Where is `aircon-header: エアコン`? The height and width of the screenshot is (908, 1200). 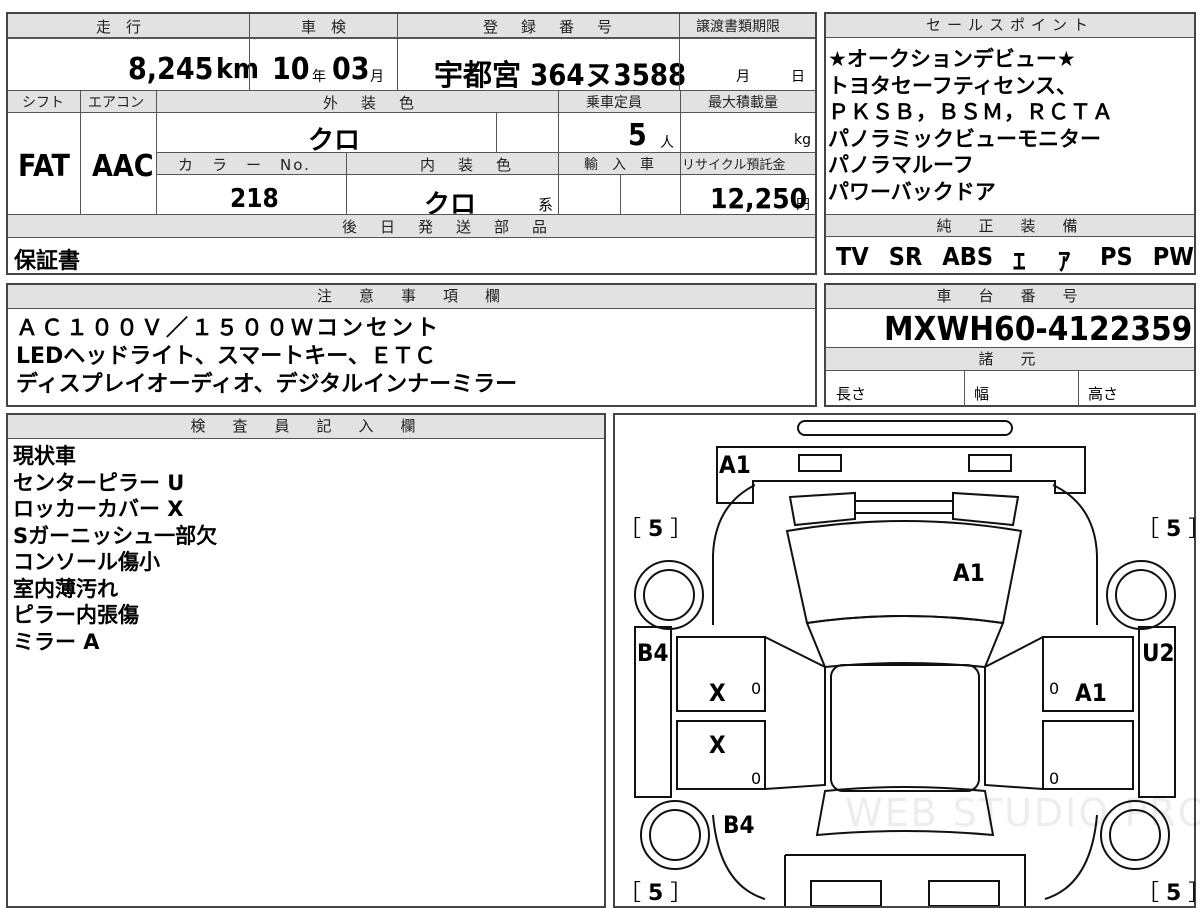
aircon-header: エアコン is located at coordinates (116, 103).